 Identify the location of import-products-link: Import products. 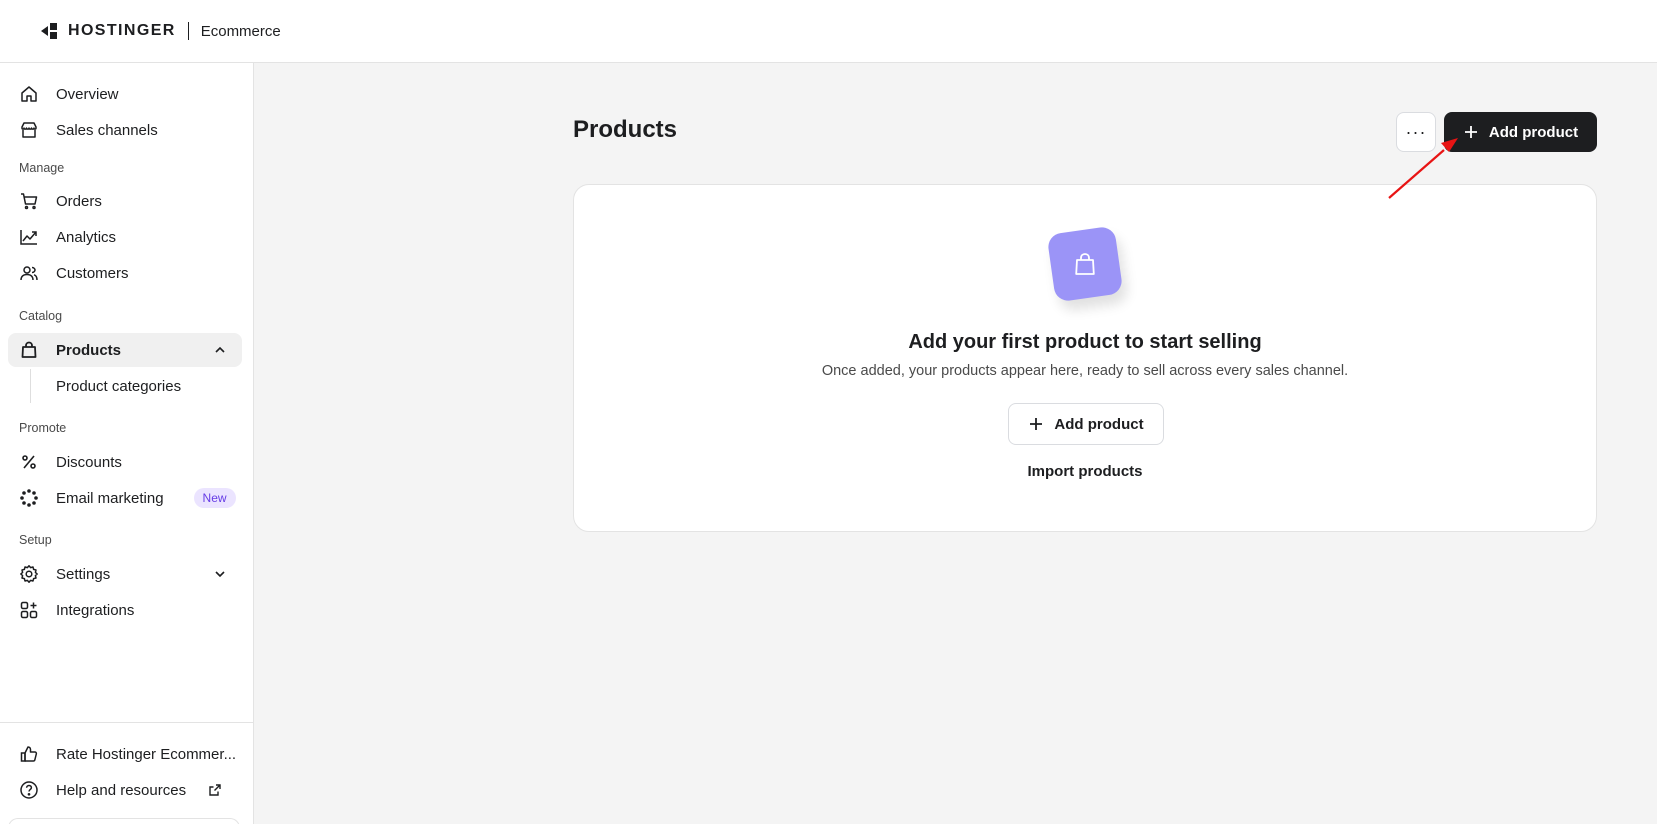
(1085, 471).